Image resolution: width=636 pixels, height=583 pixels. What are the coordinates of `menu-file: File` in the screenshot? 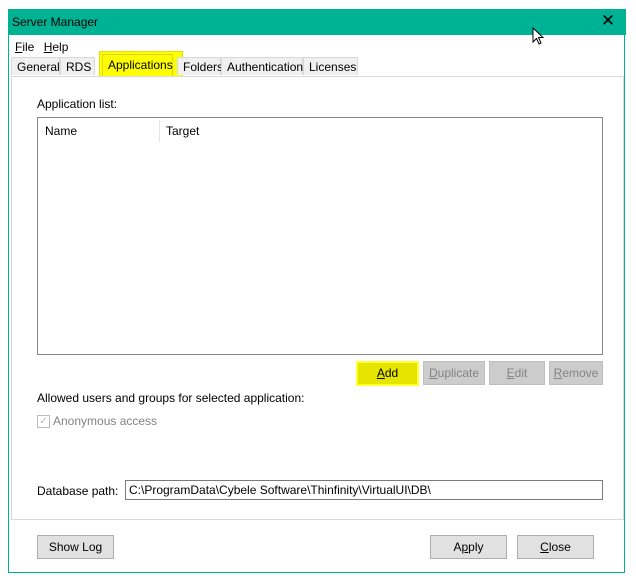 It's located at (24, 47).